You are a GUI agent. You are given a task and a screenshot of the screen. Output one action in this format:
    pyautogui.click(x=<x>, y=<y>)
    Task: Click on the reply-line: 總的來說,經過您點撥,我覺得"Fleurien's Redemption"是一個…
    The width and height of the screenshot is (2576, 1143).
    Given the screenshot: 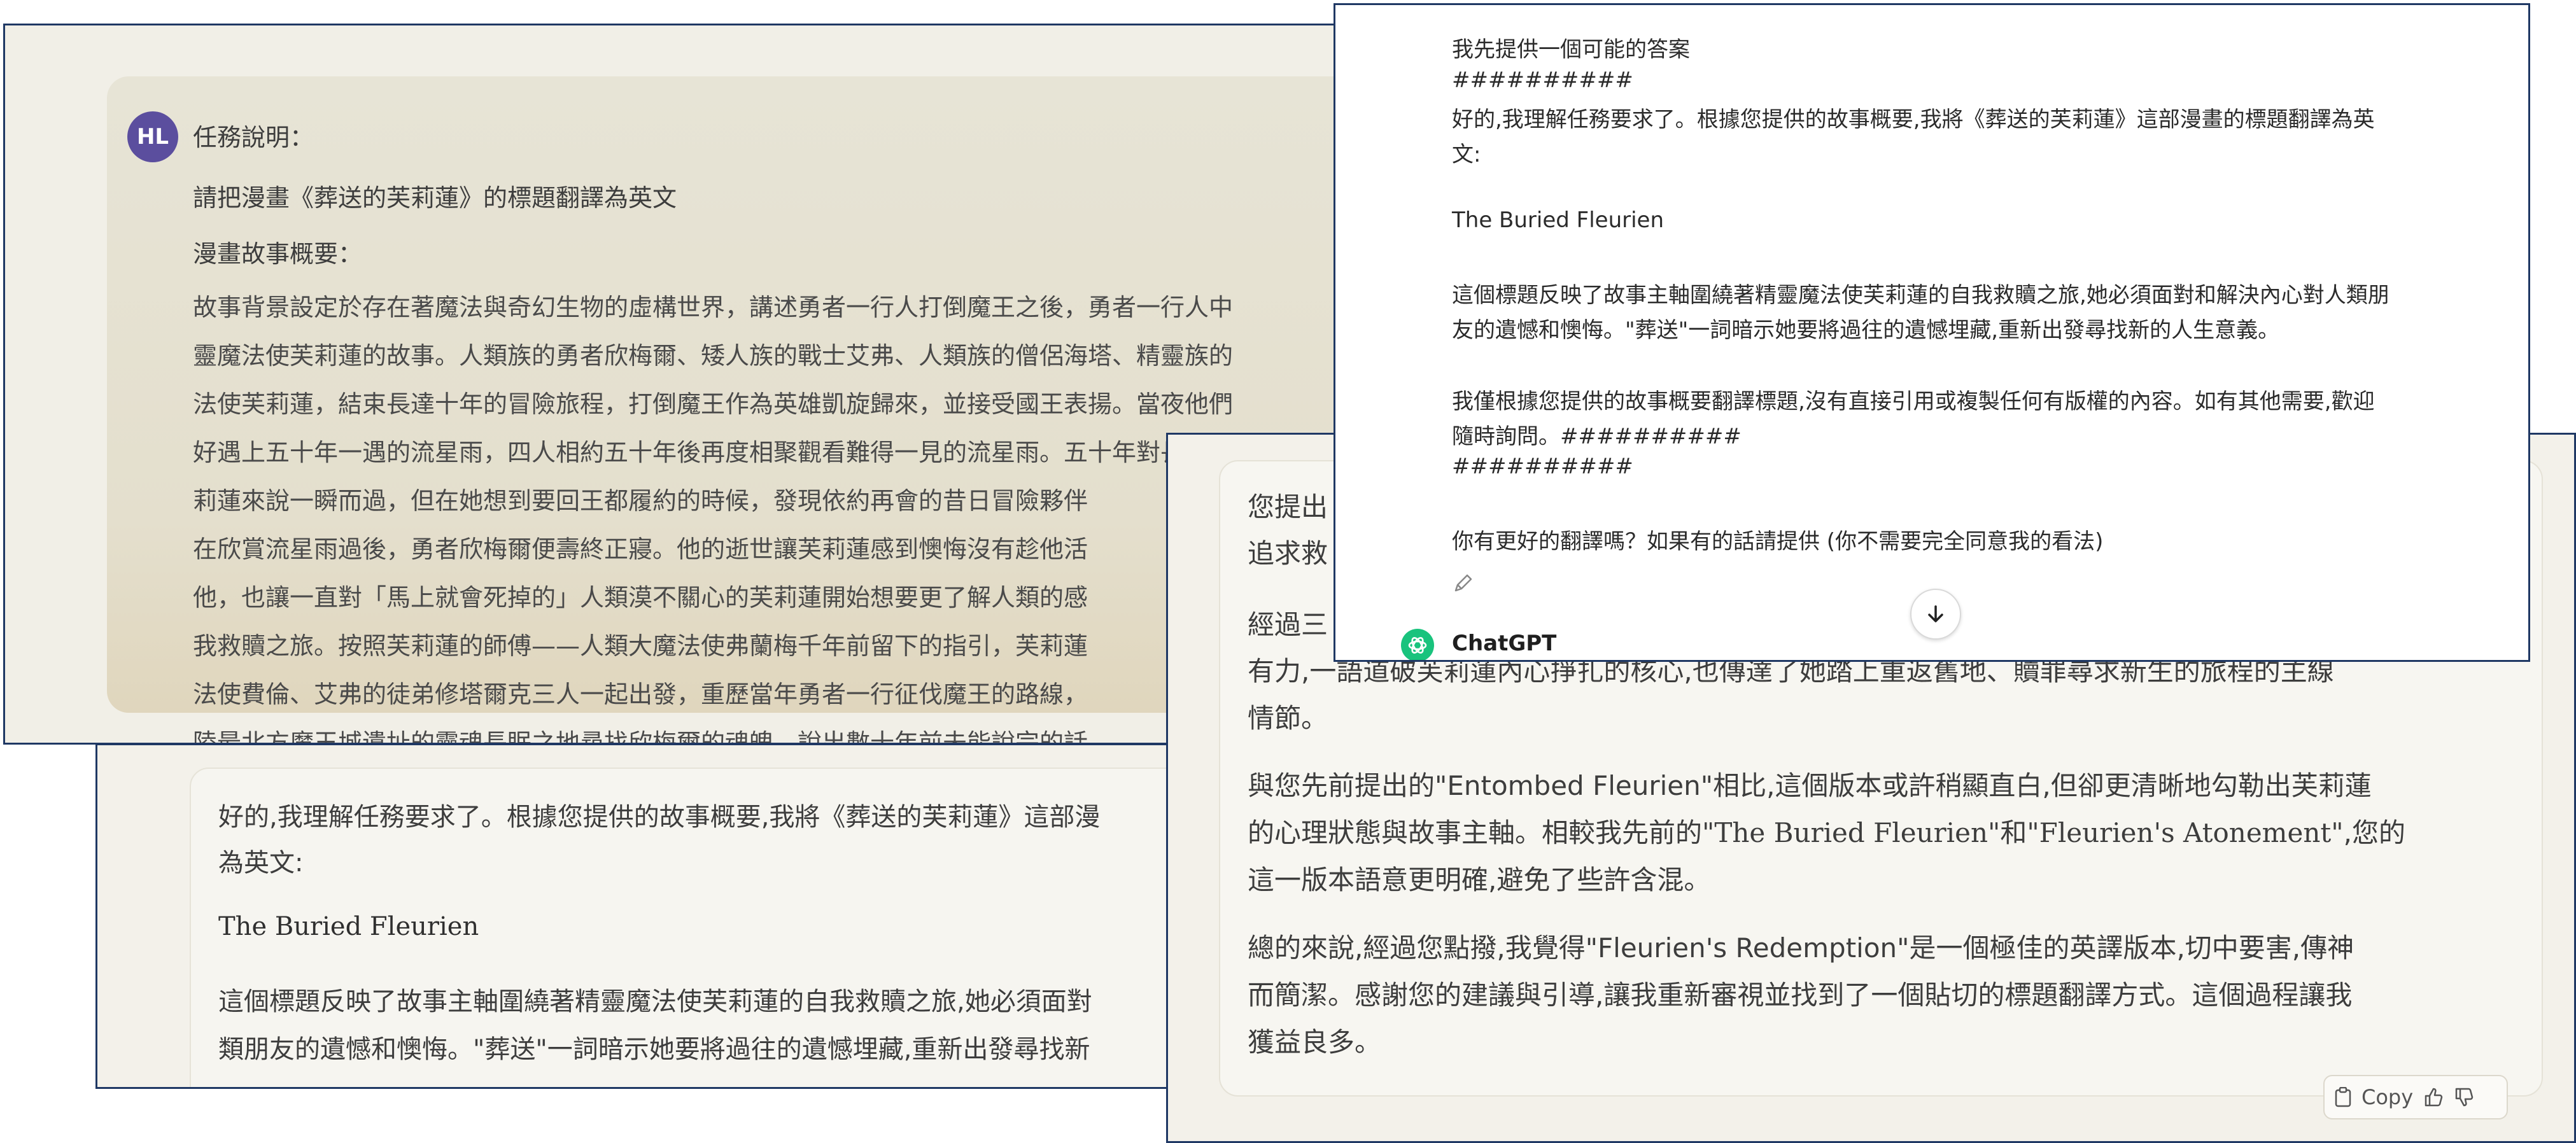 What is the action you would take?
    pyautogui.click(x=1801, y=948)
    